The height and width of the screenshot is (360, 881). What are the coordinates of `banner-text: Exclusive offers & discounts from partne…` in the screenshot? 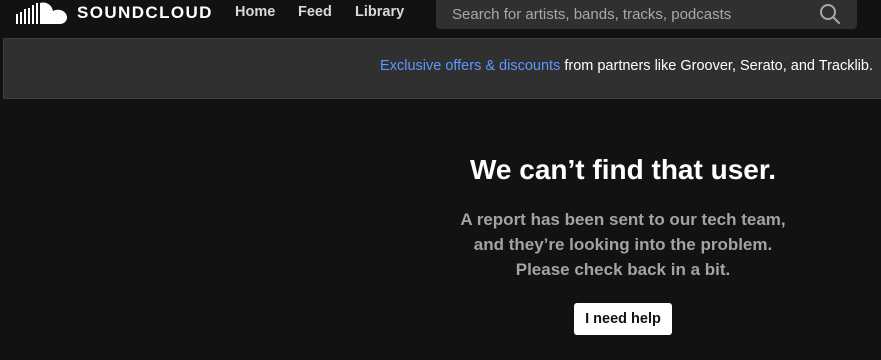 It's located at (626, 66).